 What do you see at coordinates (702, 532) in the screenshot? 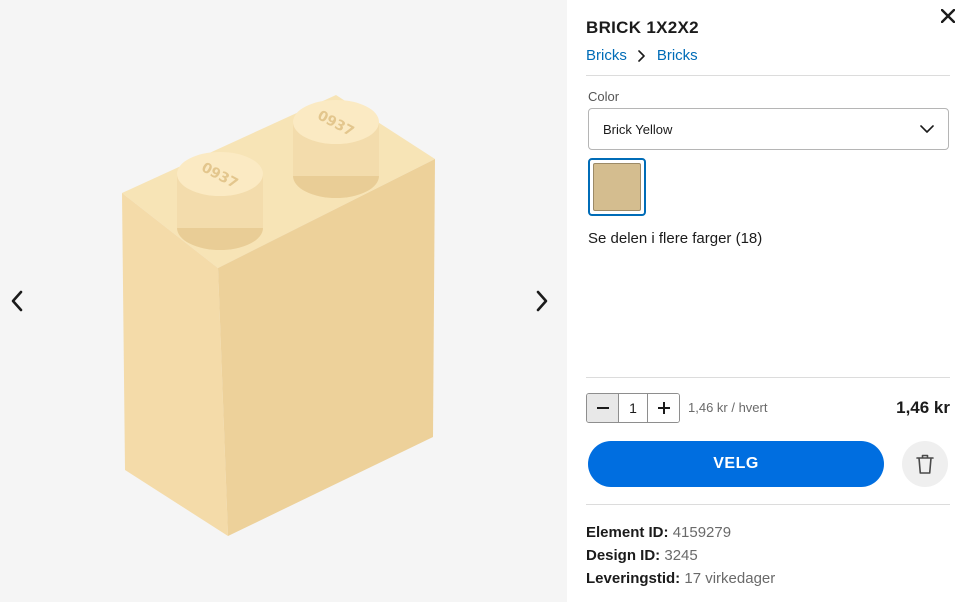
I see `element-id-value: 4159279` at bounding box center [702, 532].